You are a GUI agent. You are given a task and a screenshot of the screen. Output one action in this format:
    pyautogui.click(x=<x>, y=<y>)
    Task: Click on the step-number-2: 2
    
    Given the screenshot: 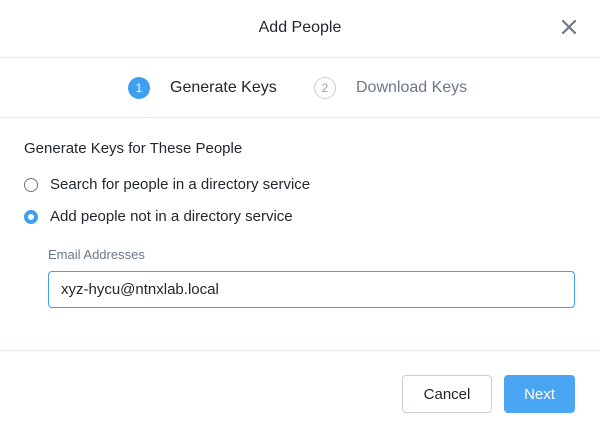 What is the action you would take?
    pyautogui.click(x=325, y=88)
    